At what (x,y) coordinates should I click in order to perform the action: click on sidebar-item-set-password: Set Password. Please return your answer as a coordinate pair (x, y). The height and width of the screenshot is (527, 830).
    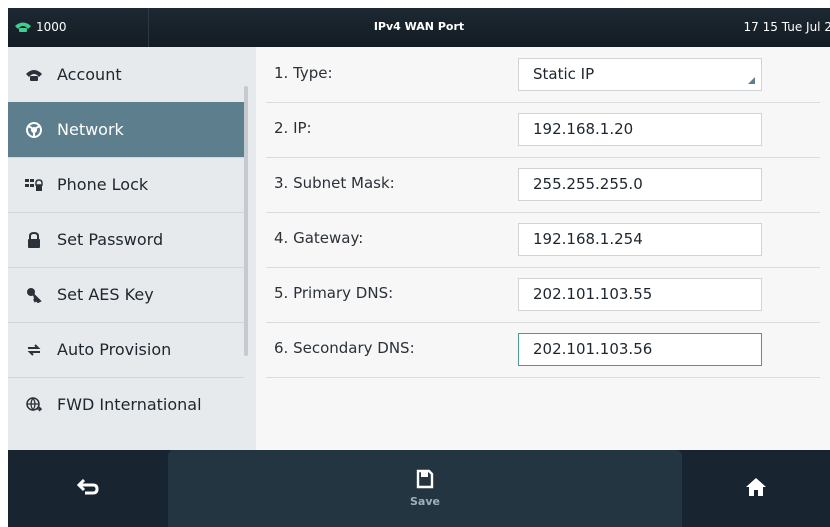
    Looking at the image, I should click on (126, 240).